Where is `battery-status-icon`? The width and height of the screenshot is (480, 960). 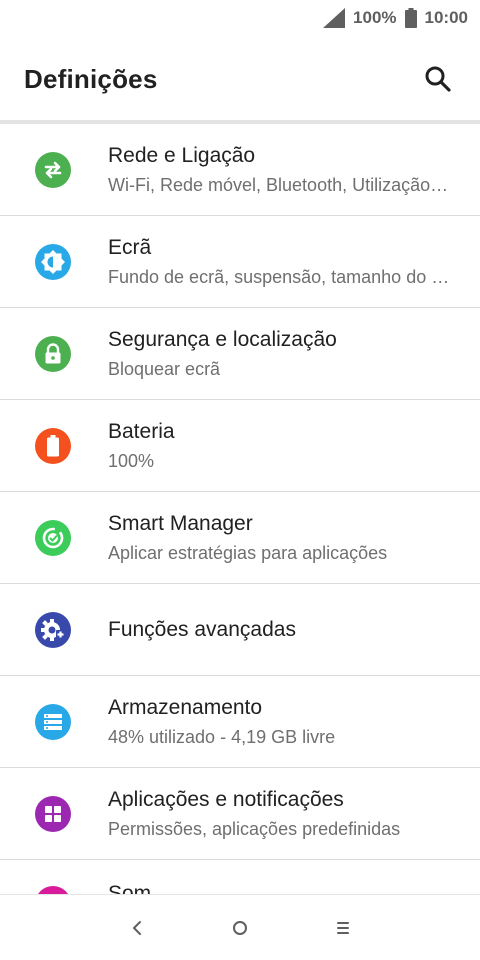
battery-status-icon is located at coordinates (410, 18).